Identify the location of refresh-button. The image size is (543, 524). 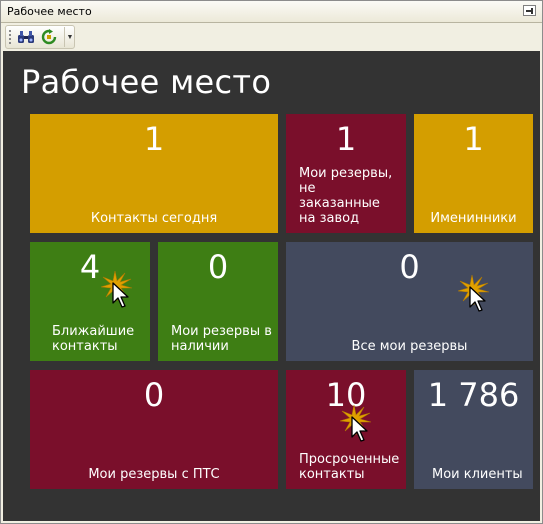
(49, 37).